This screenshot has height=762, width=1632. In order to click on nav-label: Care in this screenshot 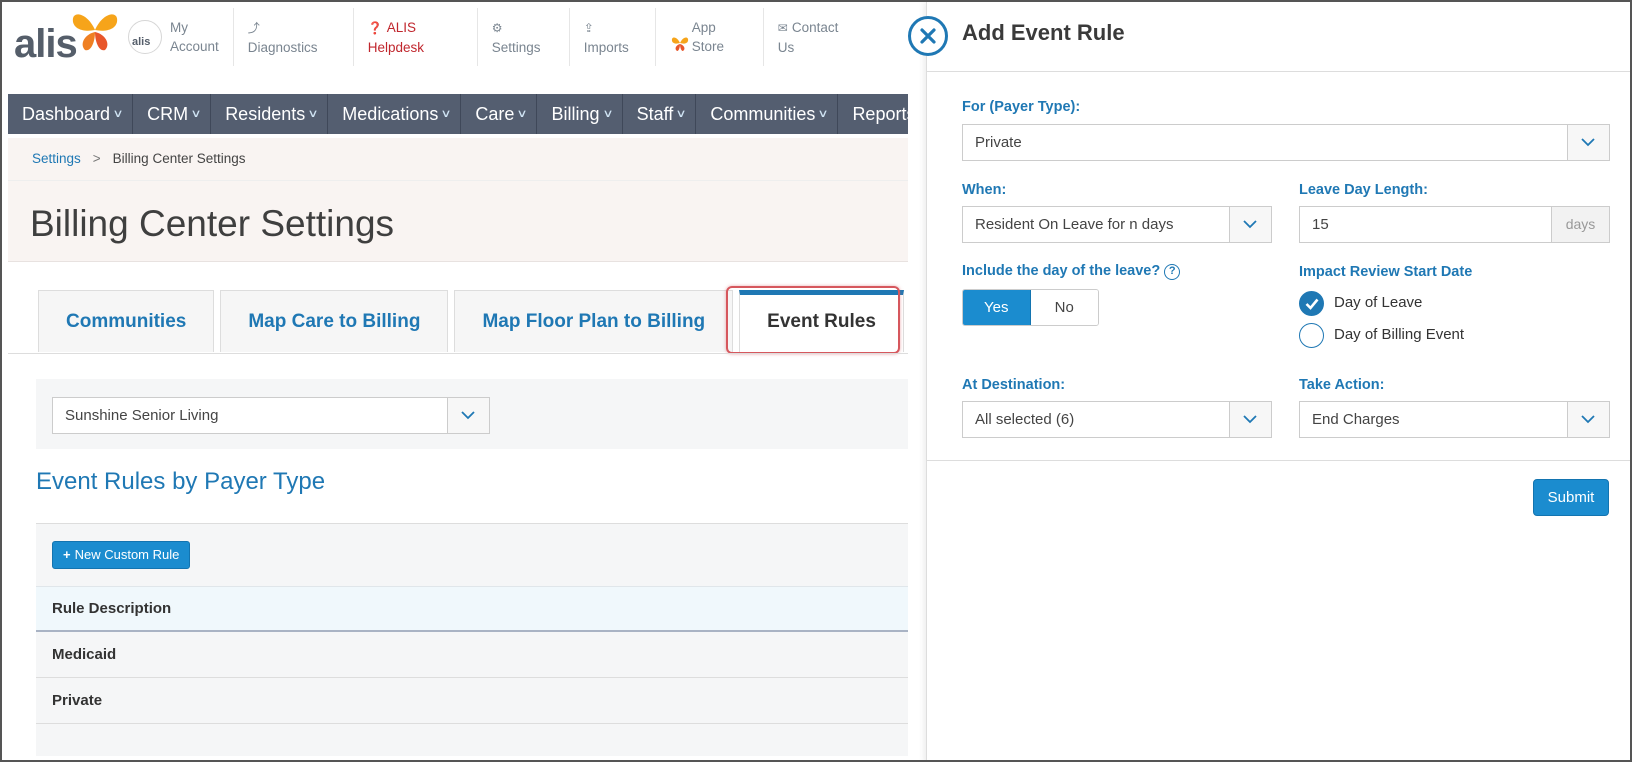, I will do `click(495, 114)`.